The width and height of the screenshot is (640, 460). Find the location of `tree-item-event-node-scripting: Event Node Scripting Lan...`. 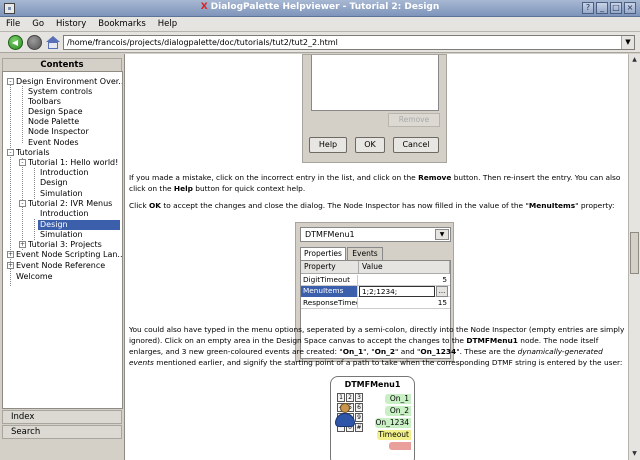

tree-item-event-node-scripting: Event Node Scripting Lan... is located at coordinates (69, 255).